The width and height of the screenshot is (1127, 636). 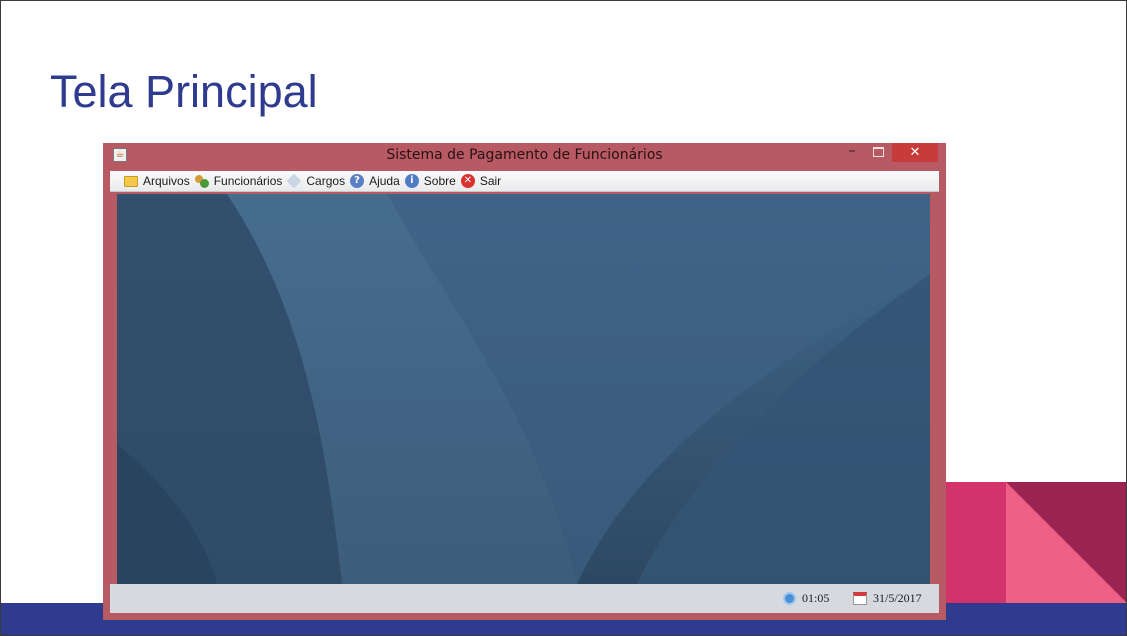 What do you see at coordinates (860, 598) in the screenshot?
I see `calendar-icon` at bounding box center [860, 598].